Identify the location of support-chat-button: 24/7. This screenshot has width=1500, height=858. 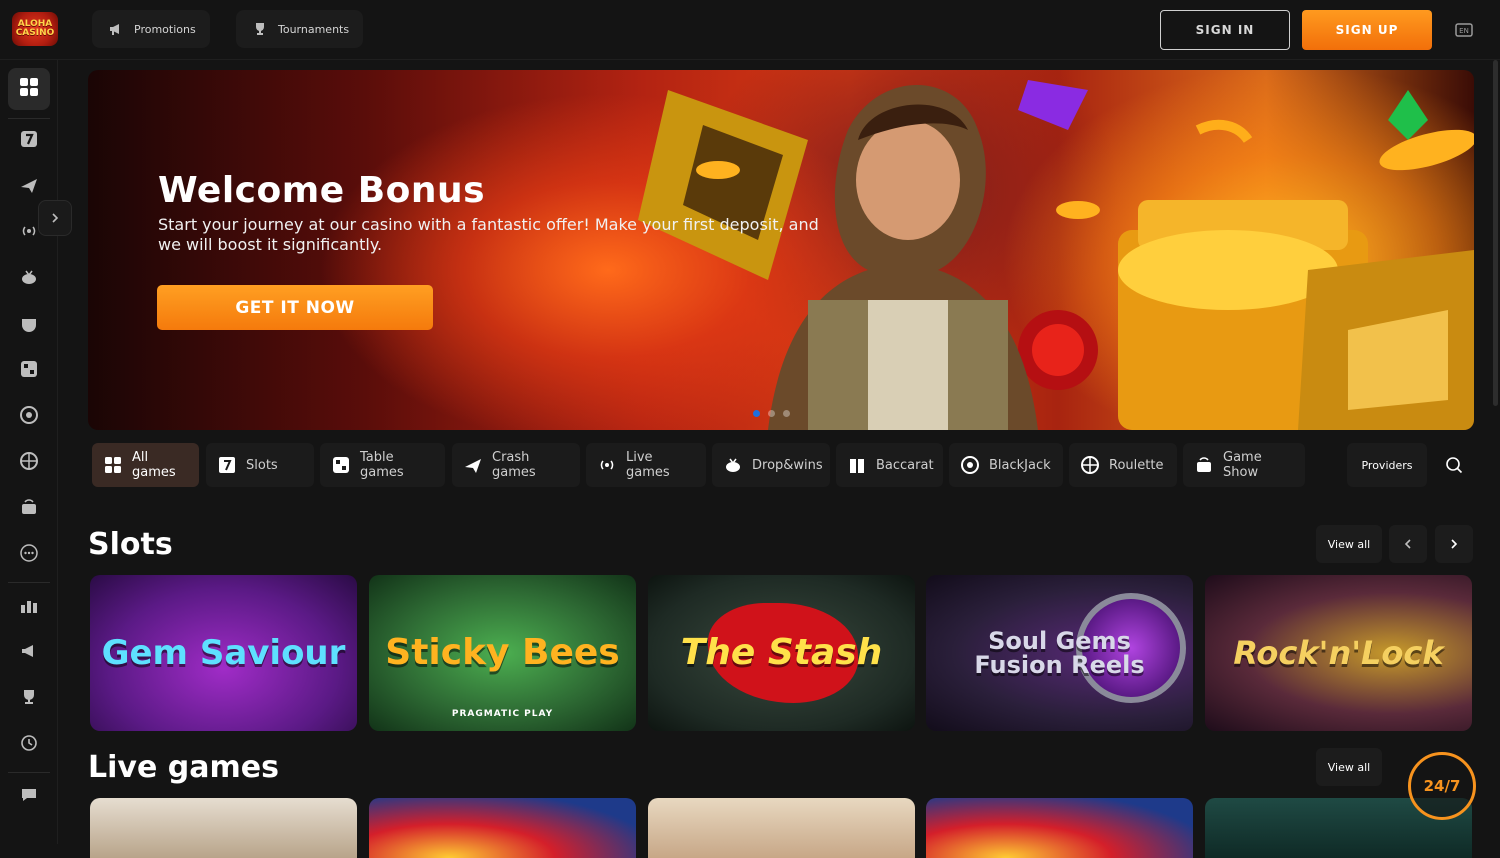
(1442, 786).